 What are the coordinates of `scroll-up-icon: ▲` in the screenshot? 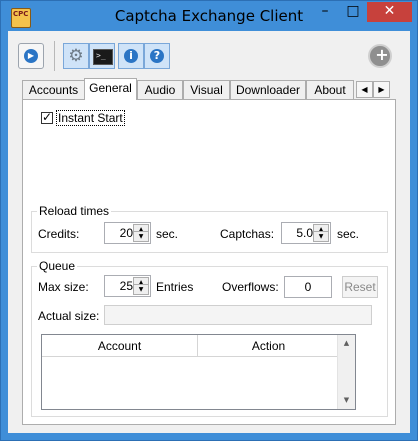 It's located at (346, 343).